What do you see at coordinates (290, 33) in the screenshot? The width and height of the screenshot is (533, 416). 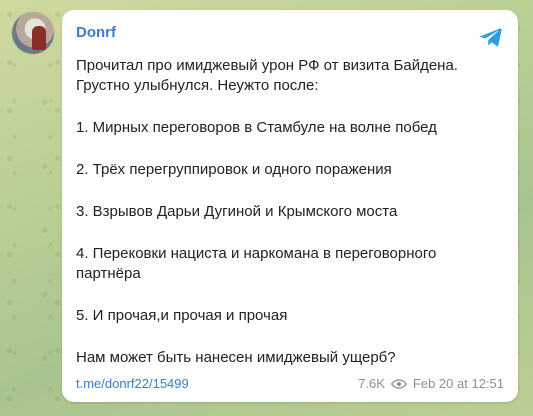 I see `channel-name: Donrf` at bounding box center [290, 33].